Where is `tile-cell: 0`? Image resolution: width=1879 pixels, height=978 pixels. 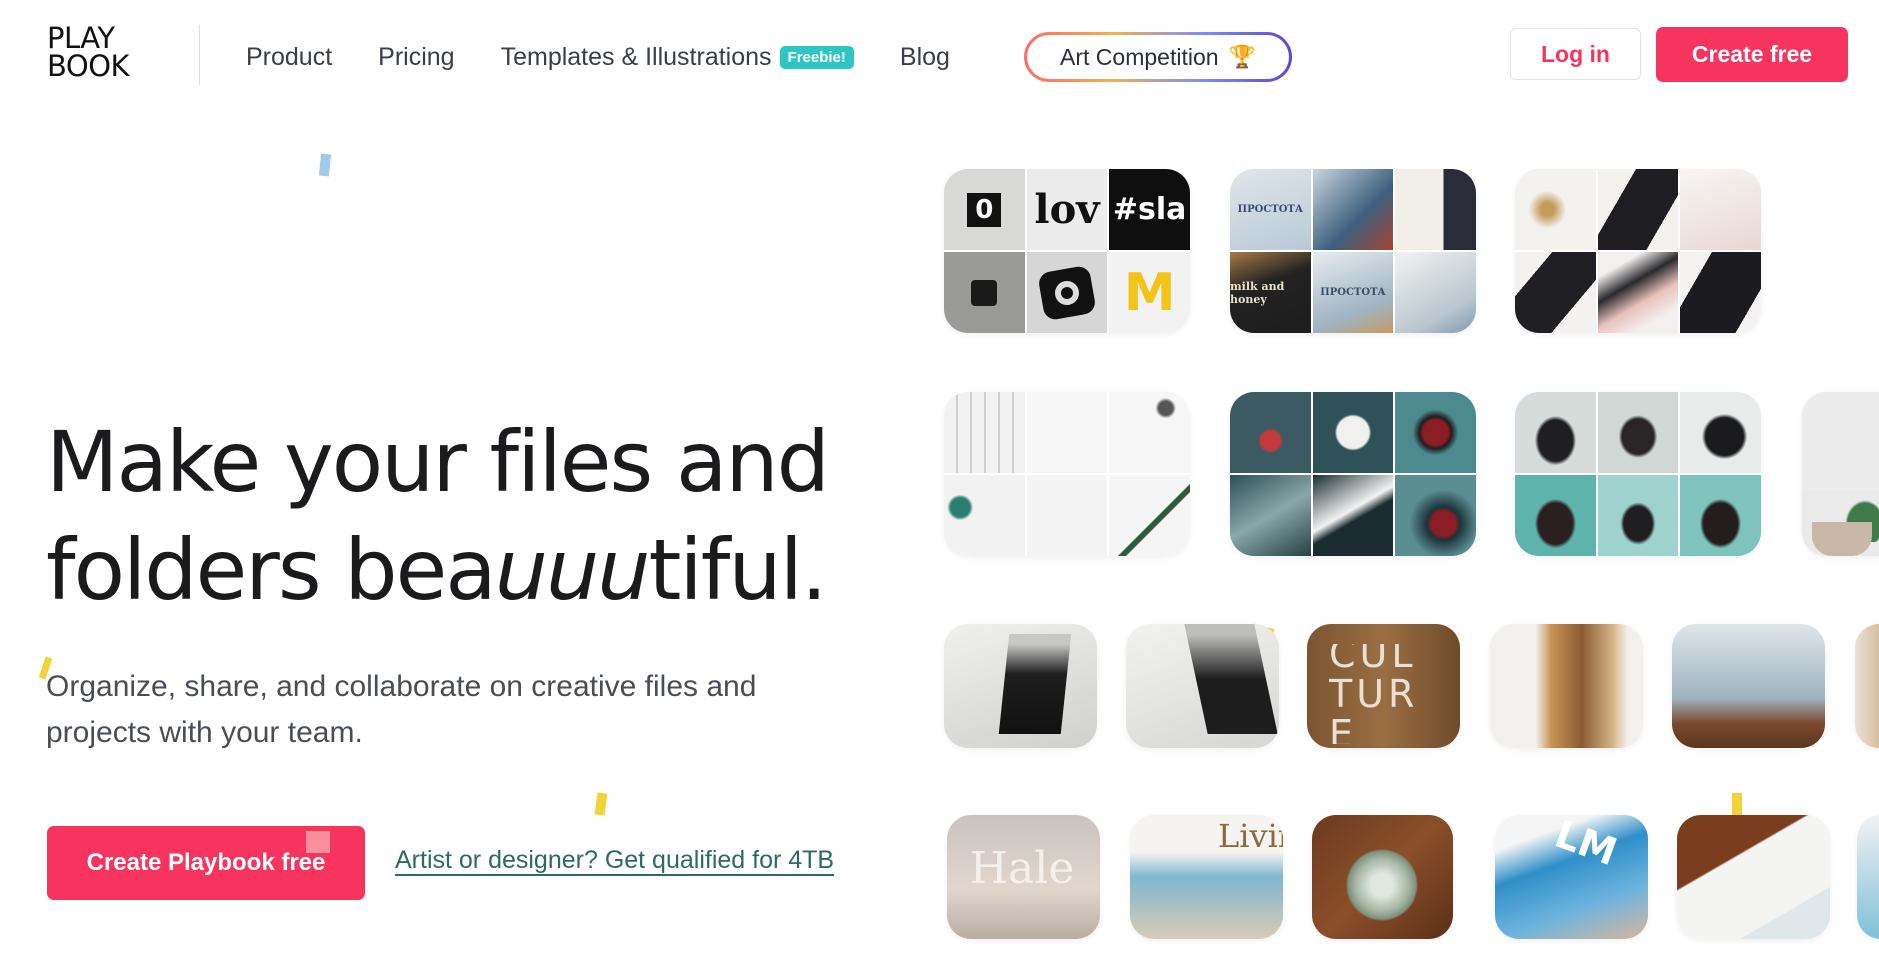
tile-cell: 0 is located at coordinates (984, 209).